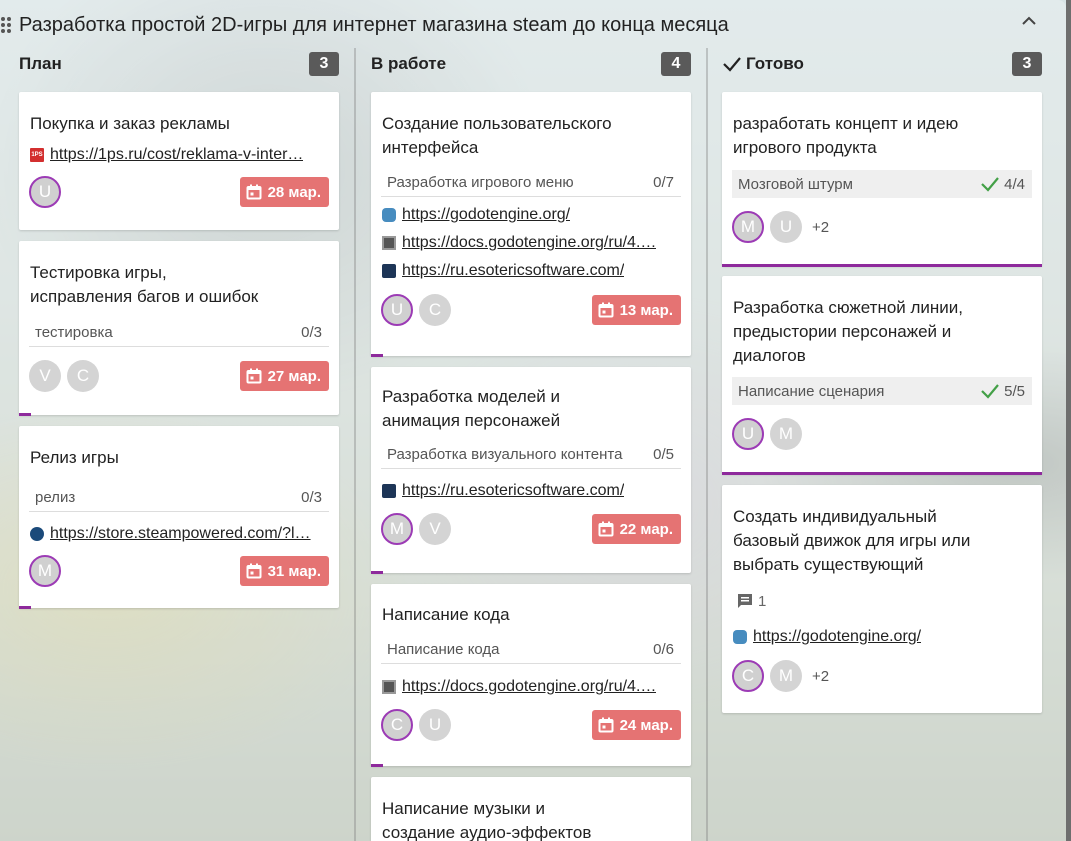 The height and width of the screenshot is (841, 1071). Describe the element at coordinates (74, 457) in the screenshot. I see `card-title: Релиз игры` at that location.